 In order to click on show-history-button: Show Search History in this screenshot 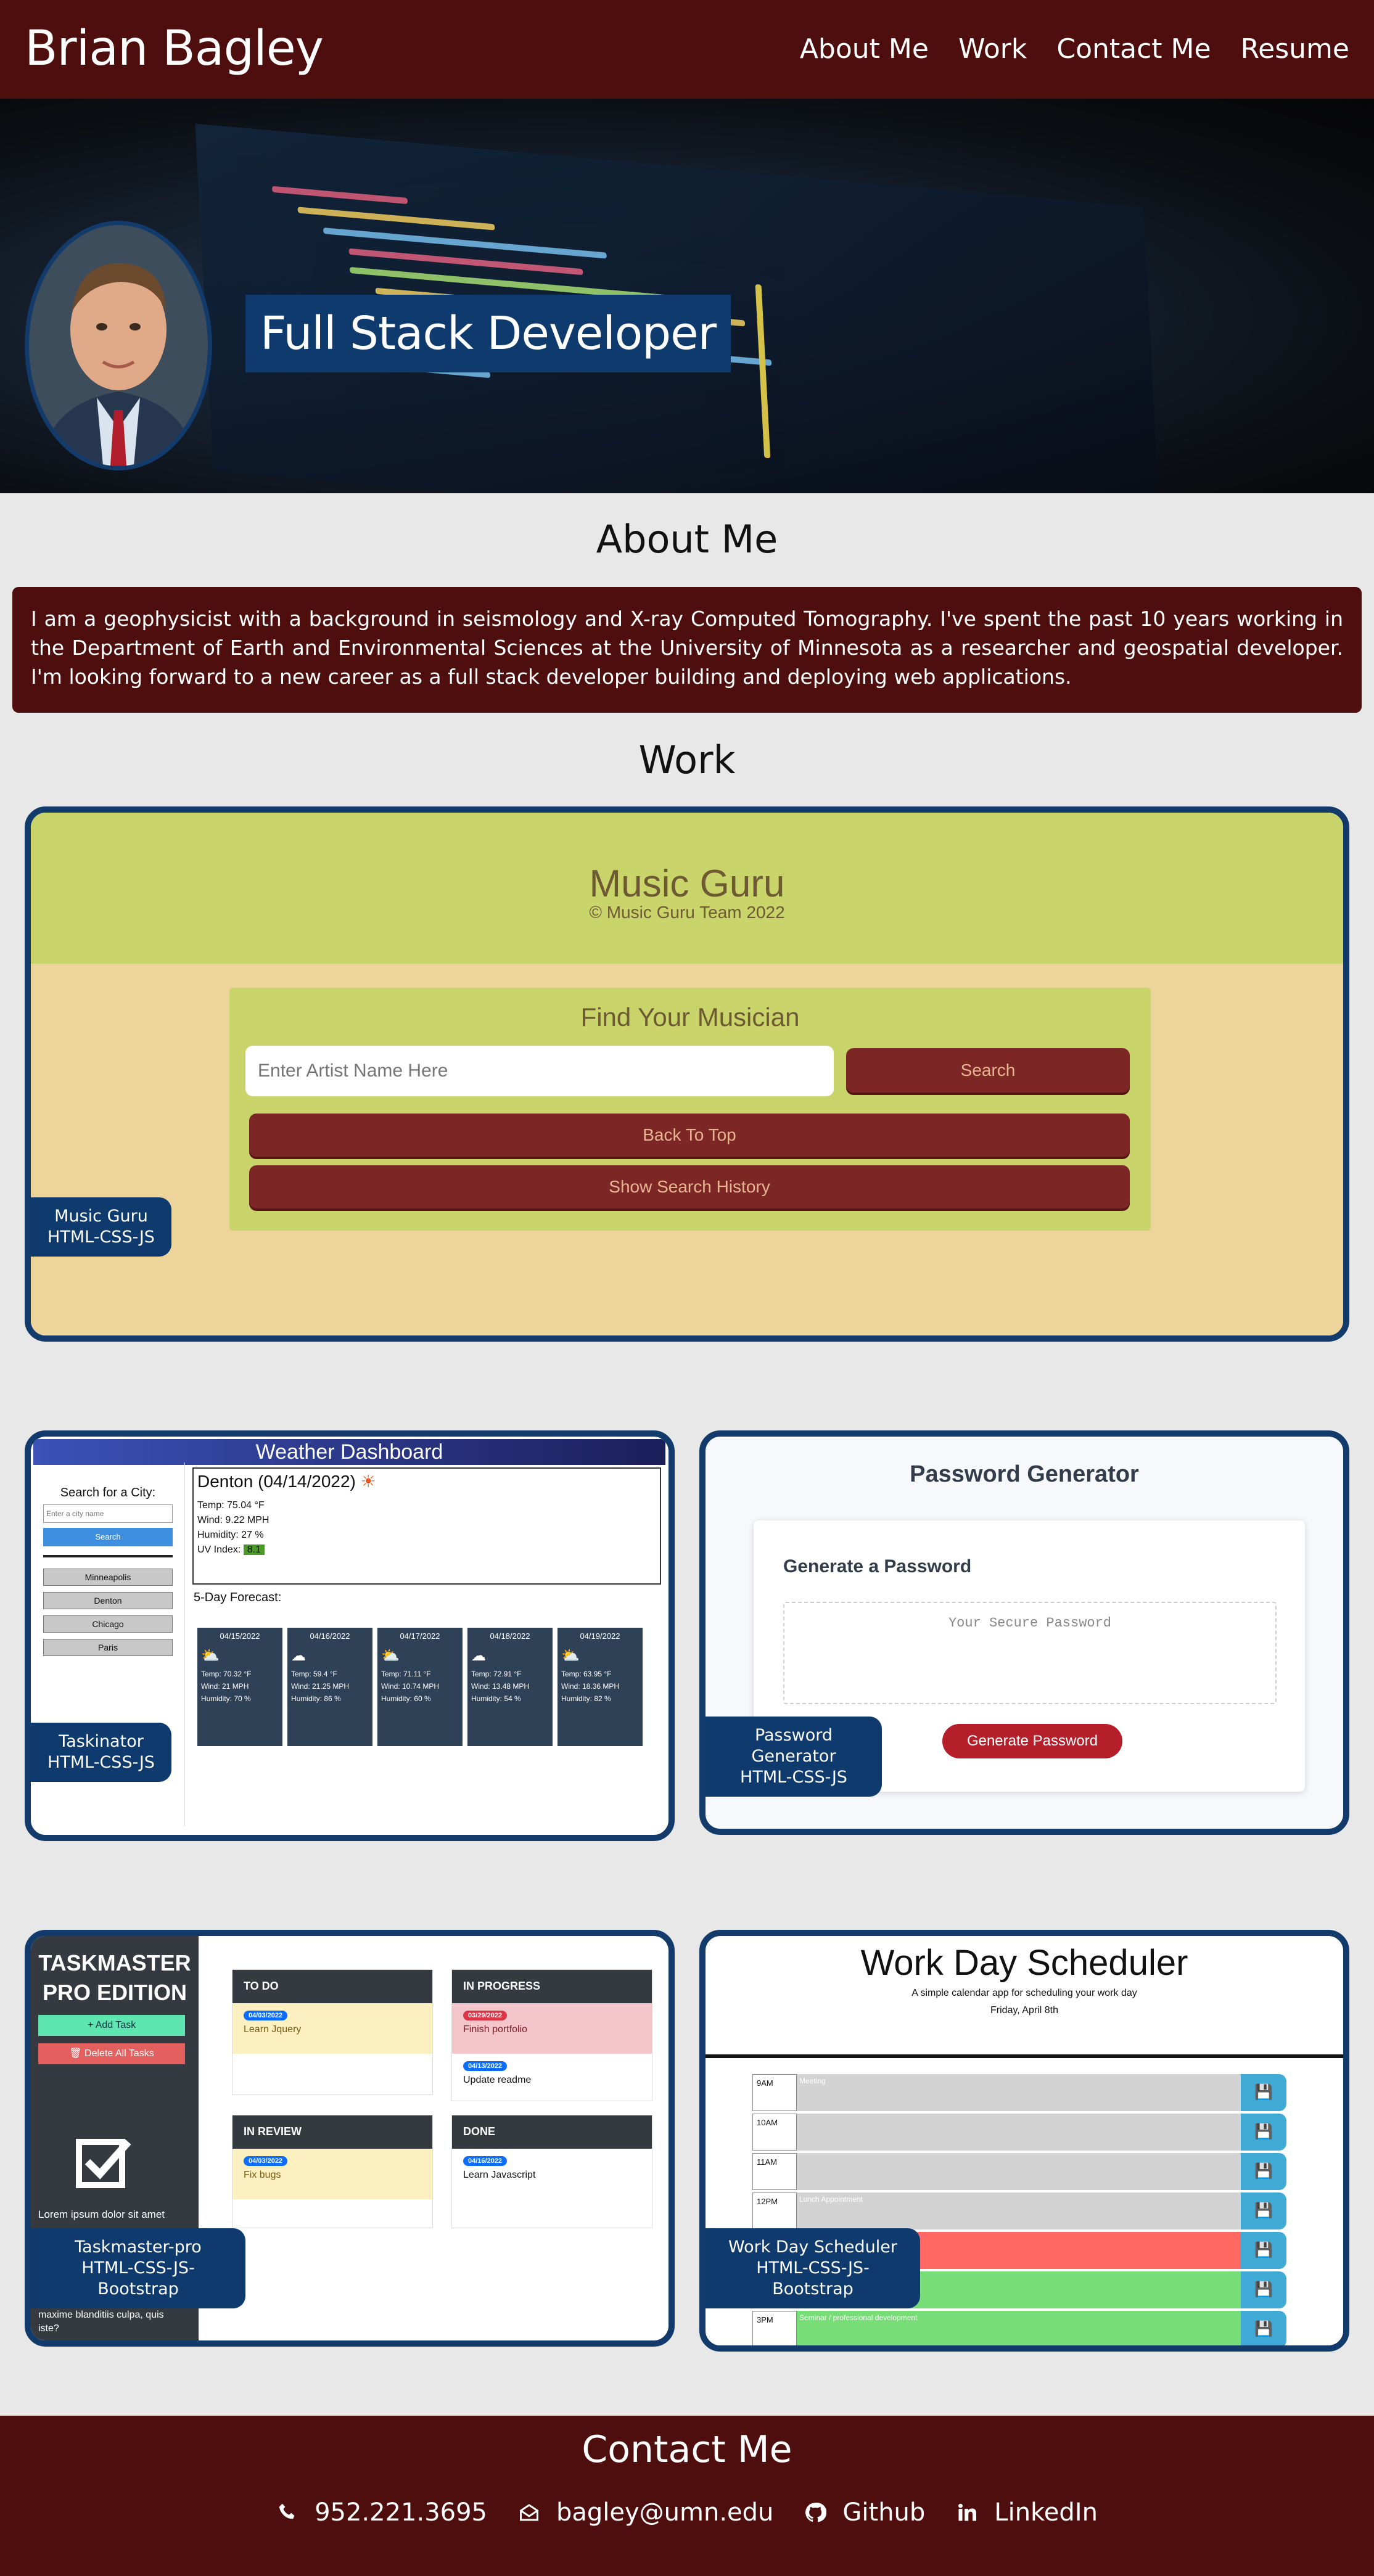, I will do `click(689, 1187)`.